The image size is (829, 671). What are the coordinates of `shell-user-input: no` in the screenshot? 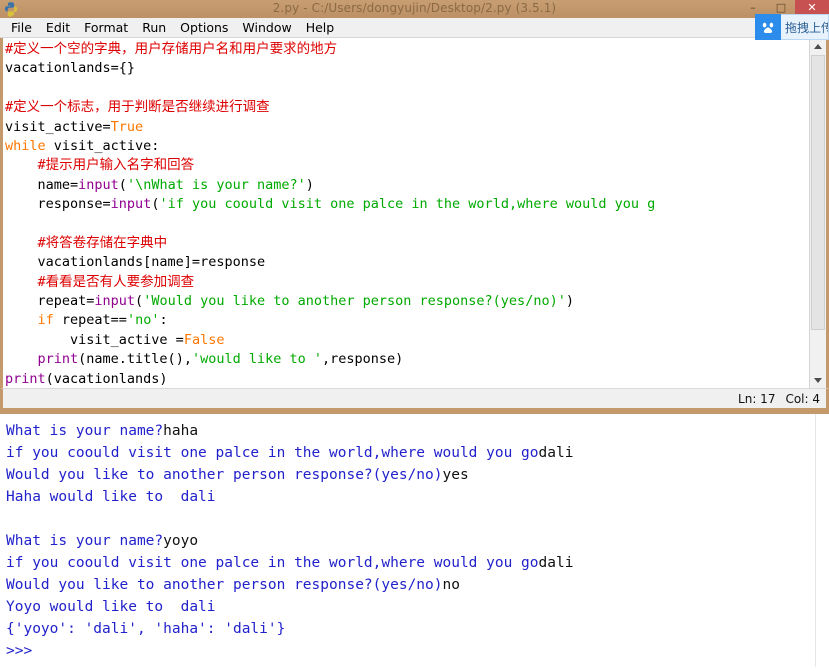 It's located at (451, 585).